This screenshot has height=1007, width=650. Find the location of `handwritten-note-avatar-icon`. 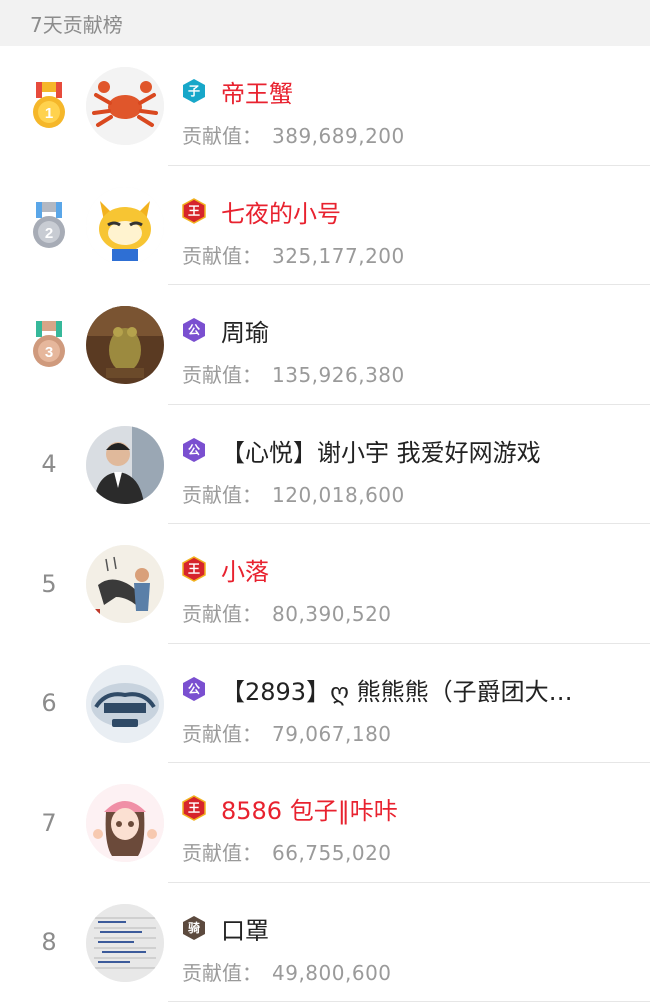

handwritten-note-avatar-icon is located at coordinates (125, 942).